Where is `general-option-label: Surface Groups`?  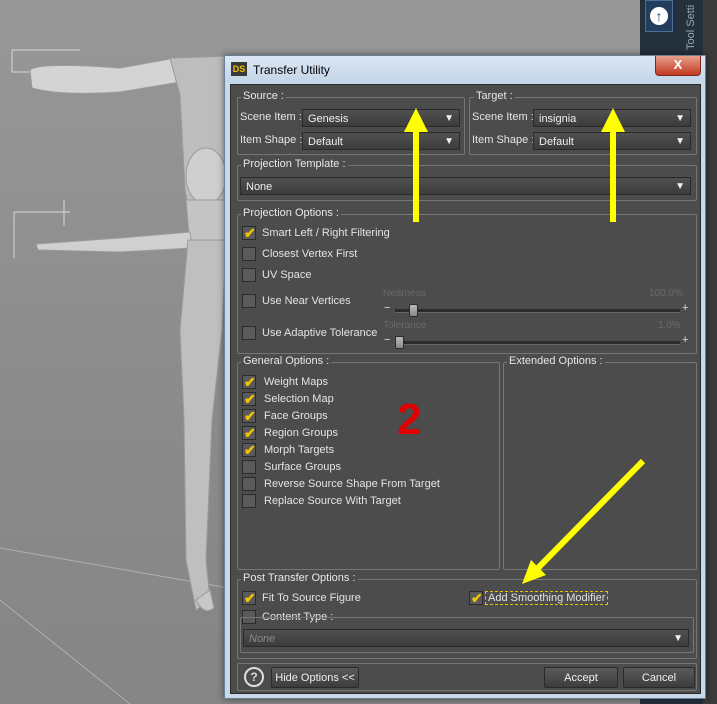
general-option-label: Surface Groups is located at coordinates (303, 467).